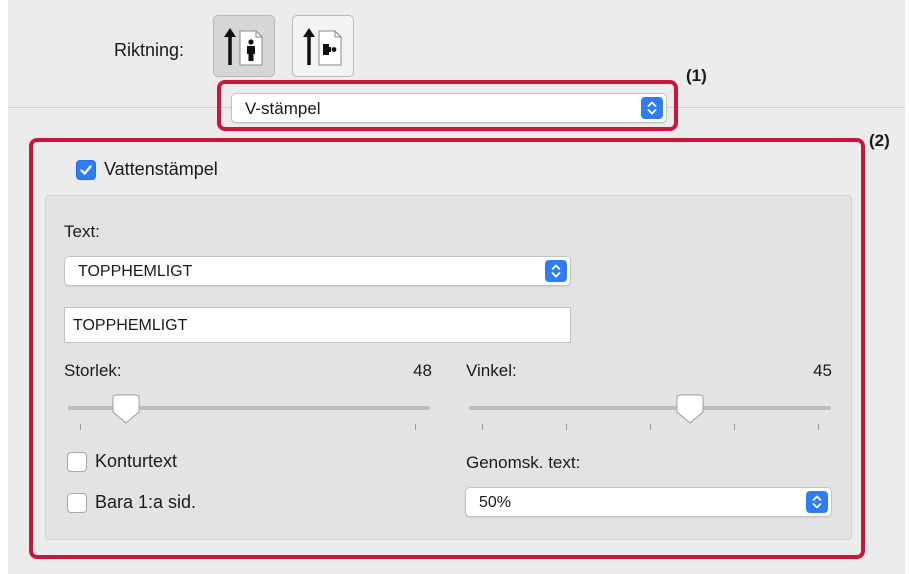 Image resolution: width=909 pixels, height=574 pixels. Describe the element at coordinates (317, 325) in the screenshot. I see `watermark-text-field: TOPPHEMLIGT` at that location.